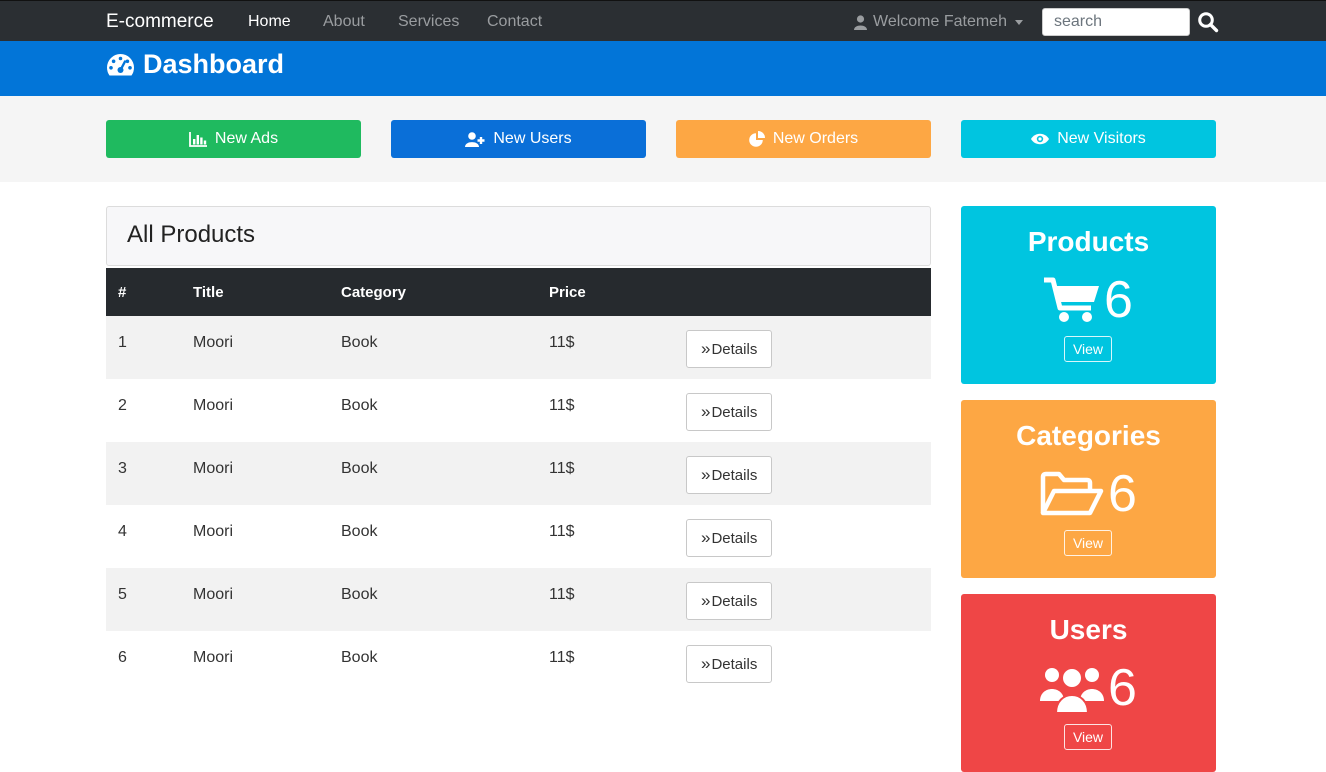 The image size is (1326, 772). Describe the element at coordinates (1072, 690) in the screenshot. I see `users-icon` at that location.